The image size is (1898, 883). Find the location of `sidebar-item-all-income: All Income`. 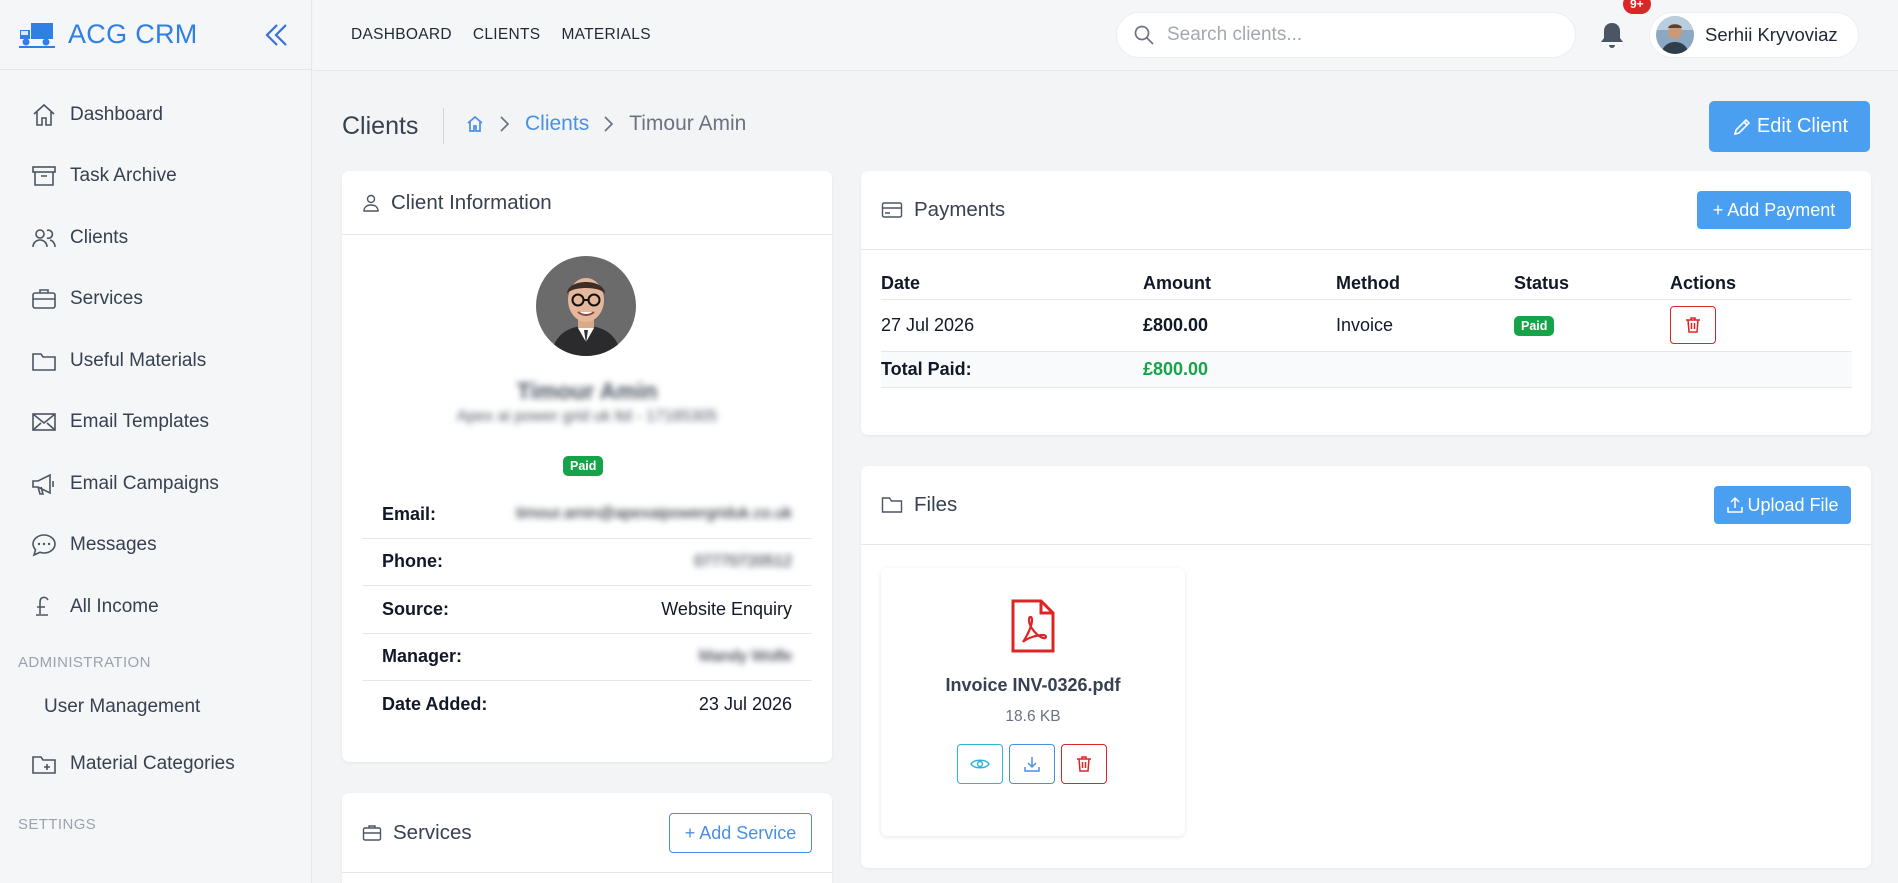

sidebar-item-all-income: All Income is located at coordinates (155, 607).